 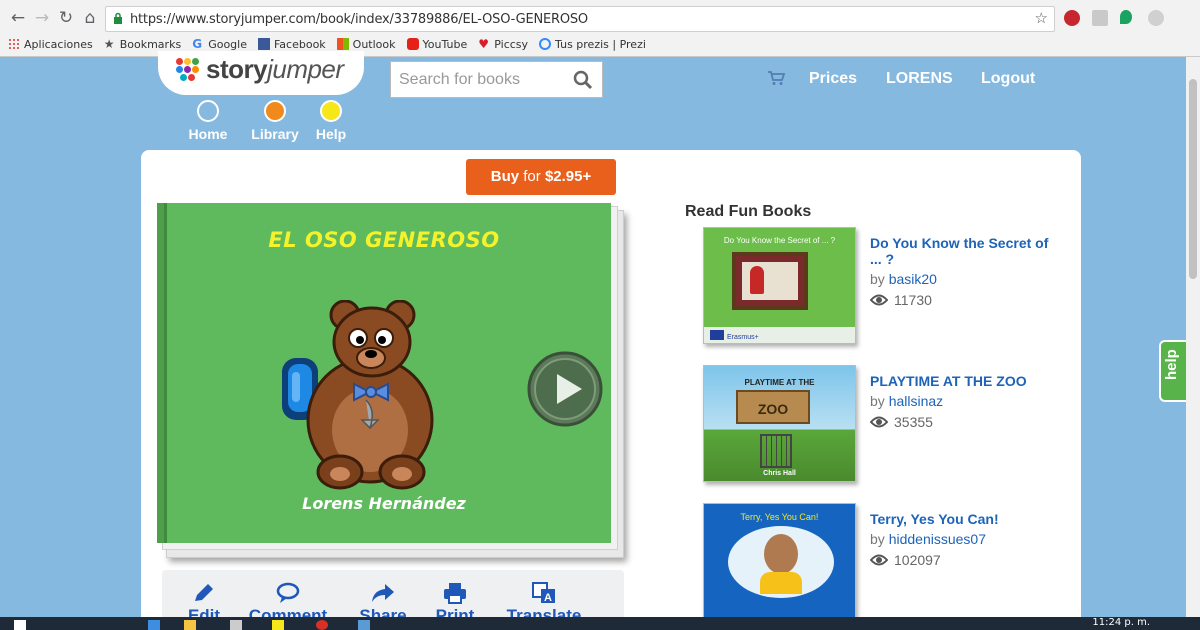 I want to click on search-box, so click(x=496, y=79).